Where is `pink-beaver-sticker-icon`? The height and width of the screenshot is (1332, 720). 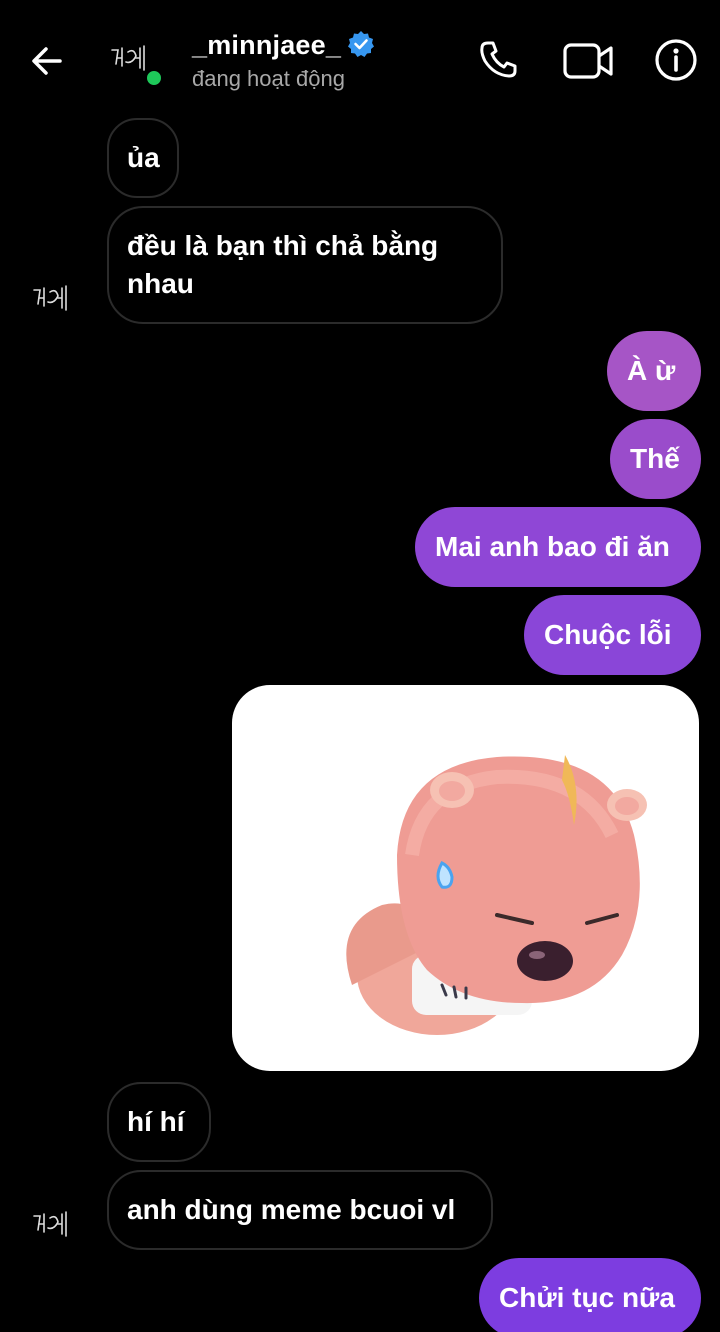 pink-beaver-sticker-icon is located at coordinates (496, 895).